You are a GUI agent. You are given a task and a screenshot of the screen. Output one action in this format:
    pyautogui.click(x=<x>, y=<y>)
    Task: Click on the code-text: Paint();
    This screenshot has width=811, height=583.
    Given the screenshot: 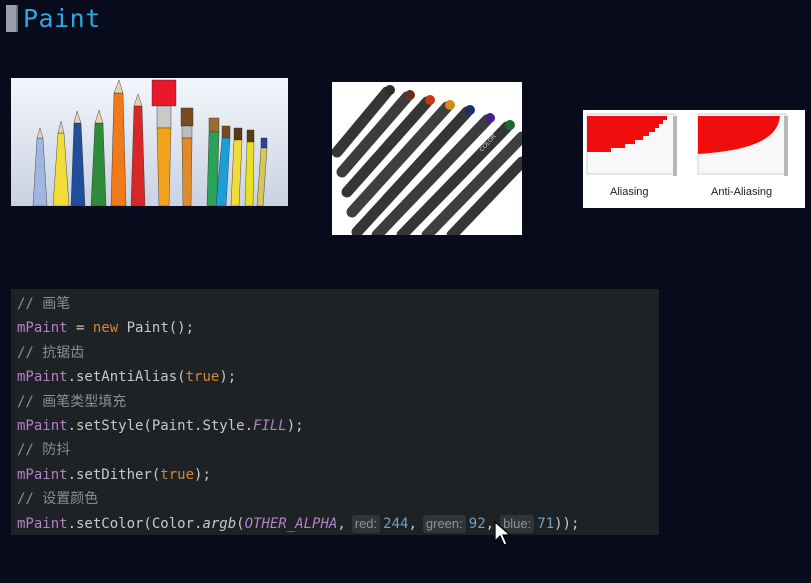 What is the action you would take?
    pyautogui.click(x=156, y=328)
    